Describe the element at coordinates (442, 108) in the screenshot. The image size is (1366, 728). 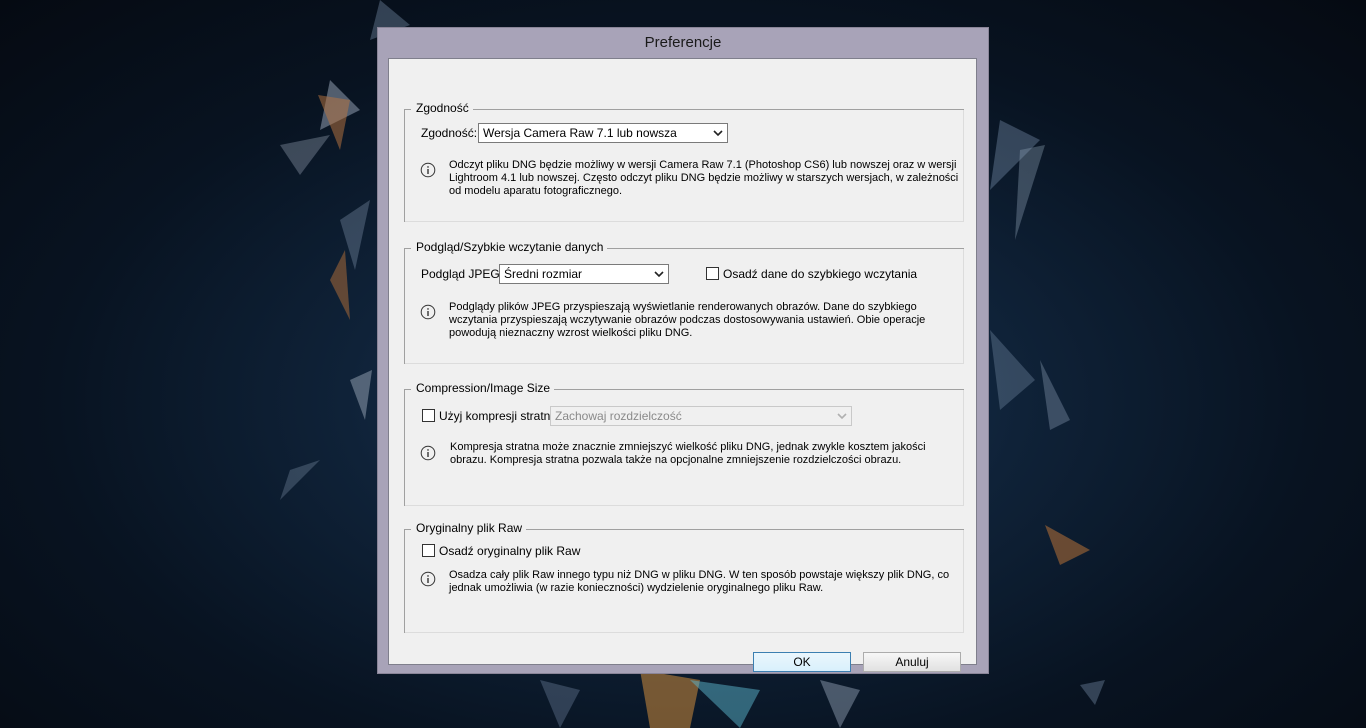
I see `compat-legend: Zgodność` at that location.